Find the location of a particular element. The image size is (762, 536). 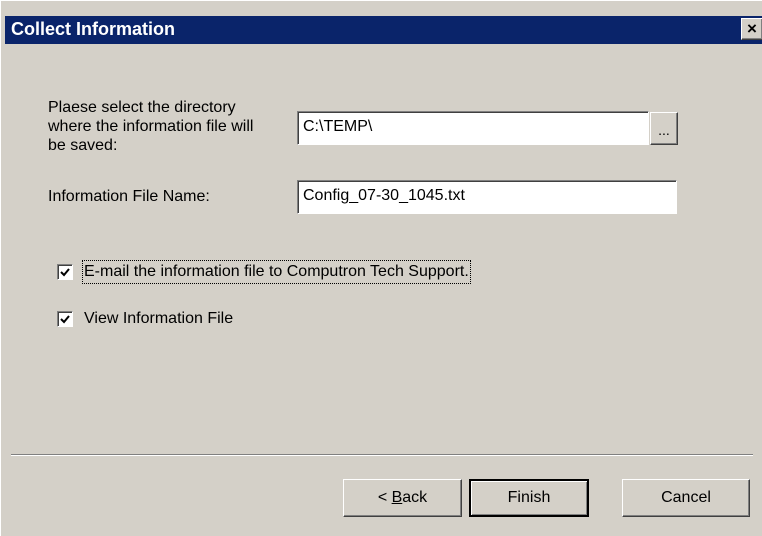

back-button-prefix: < is located at coordinates (384, 497).